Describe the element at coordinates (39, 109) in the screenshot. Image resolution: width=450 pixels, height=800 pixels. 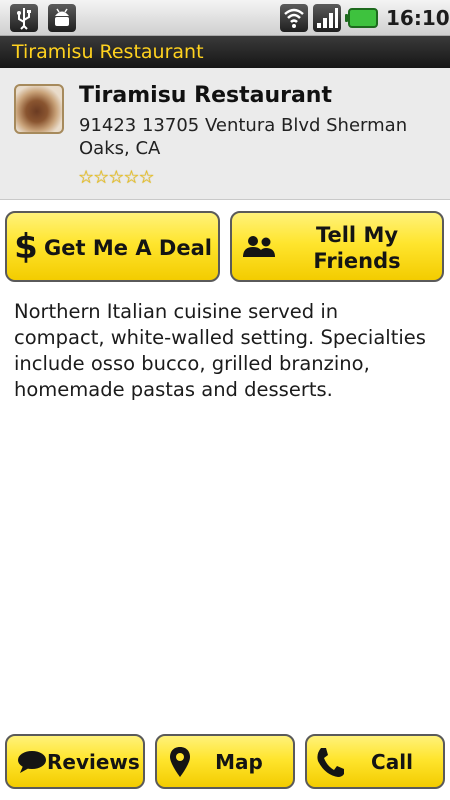
I see `restaurant-thumbnail` at that location.